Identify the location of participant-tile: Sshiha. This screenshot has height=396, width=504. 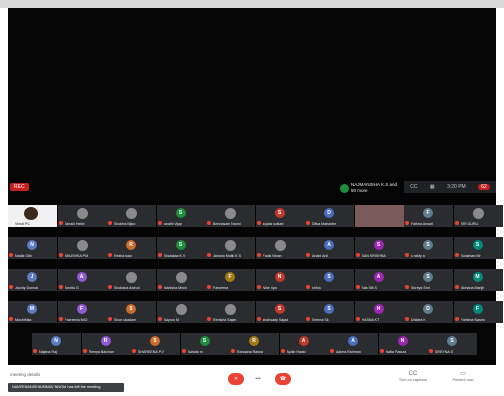
(329, 280).